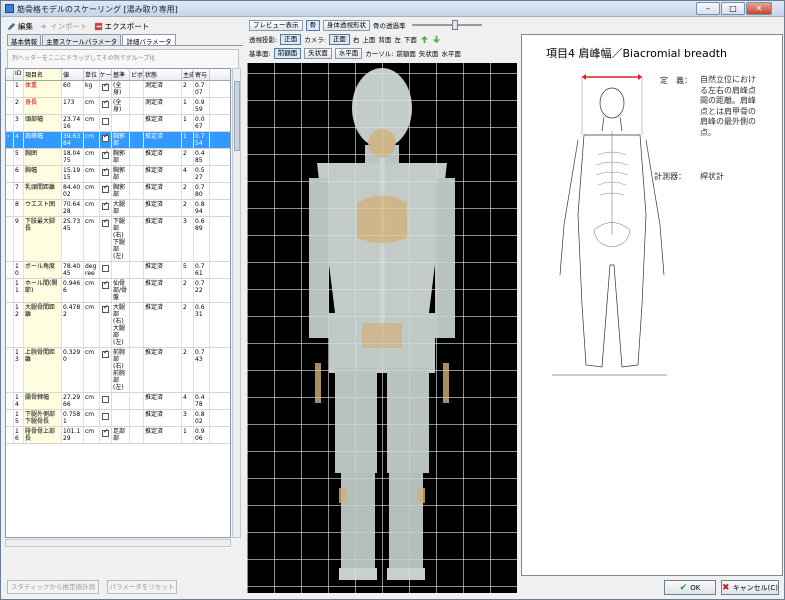 The width and height of the screenshot is (785, 600). Describe the element at coordinates (73, 157) in the screenshot. I see `cell-value: 18.0475` at that location.